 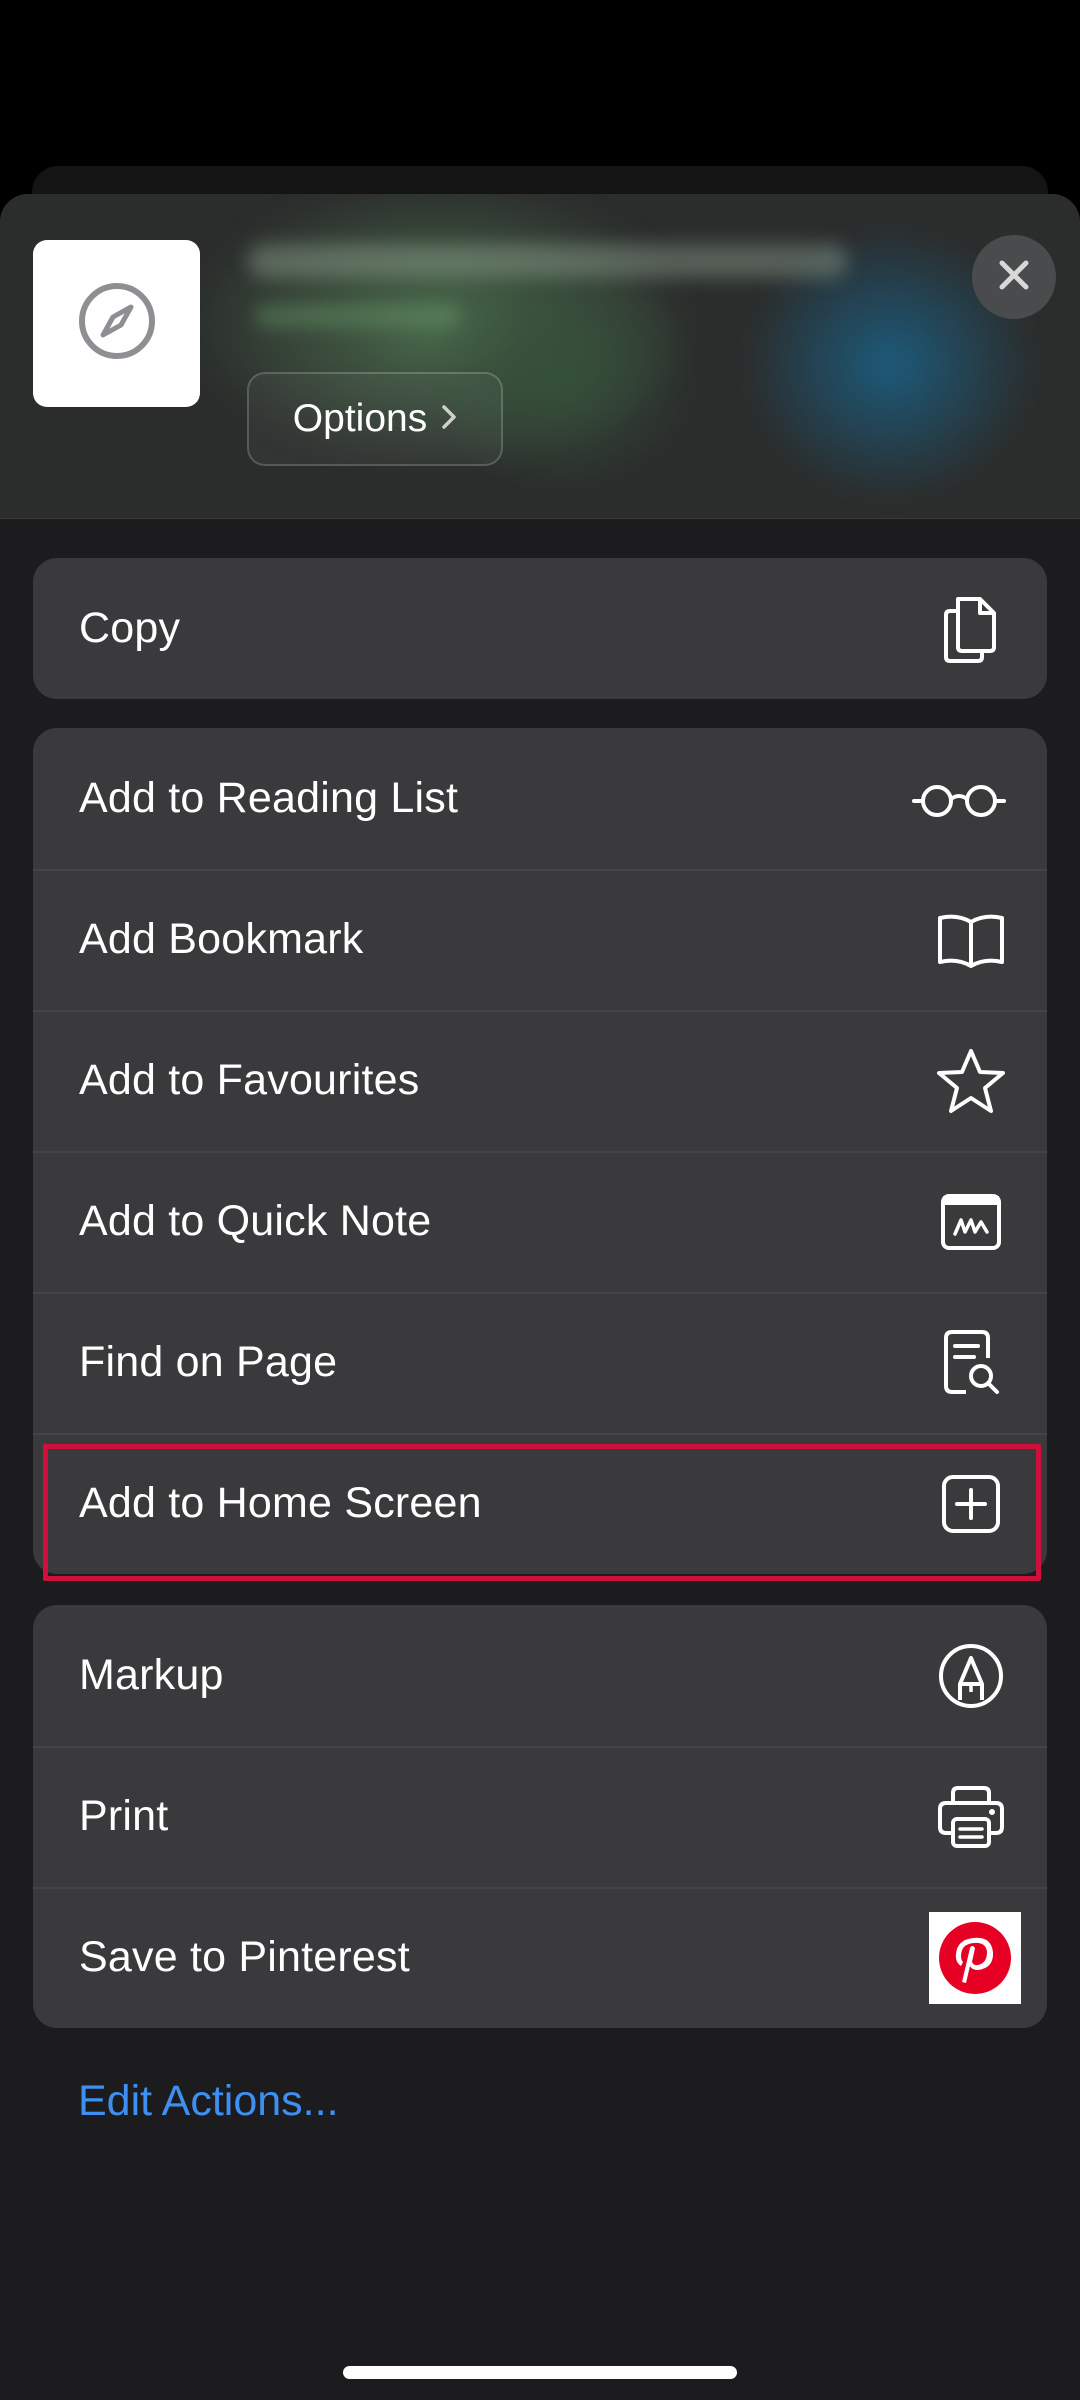 I want to click on action-label: Add to Home Screen, so click(x=280, y=1503).